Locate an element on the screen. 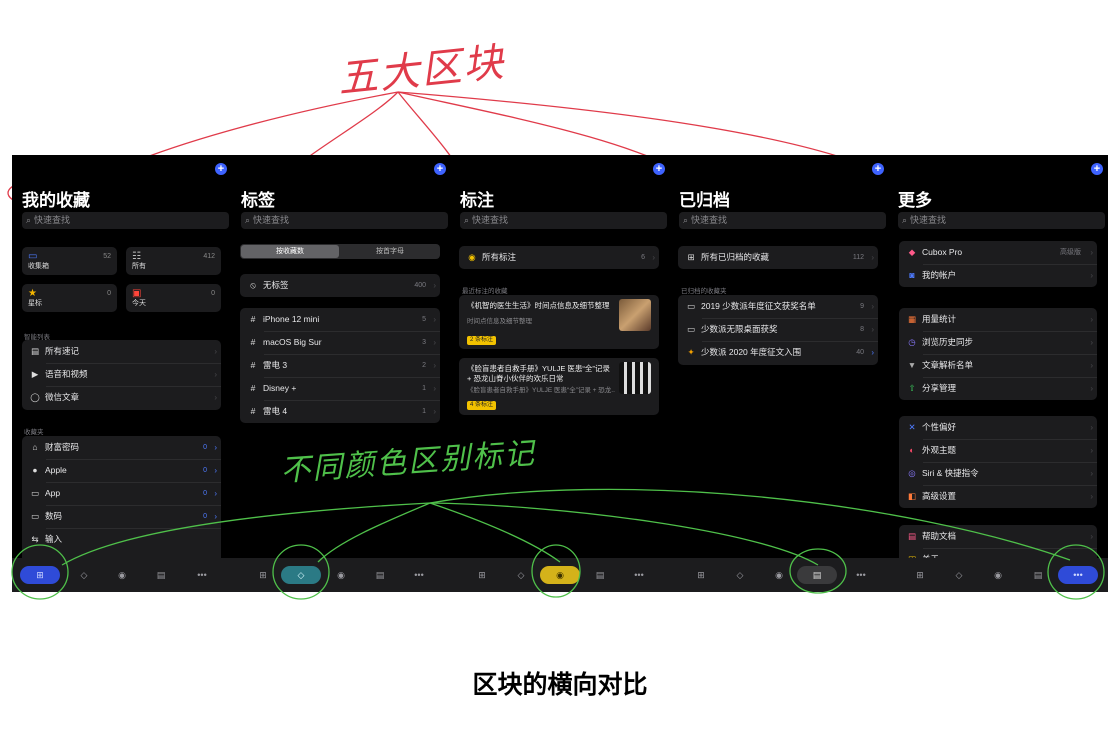  annotation-green-arrows is located at coordinates (558, 544).